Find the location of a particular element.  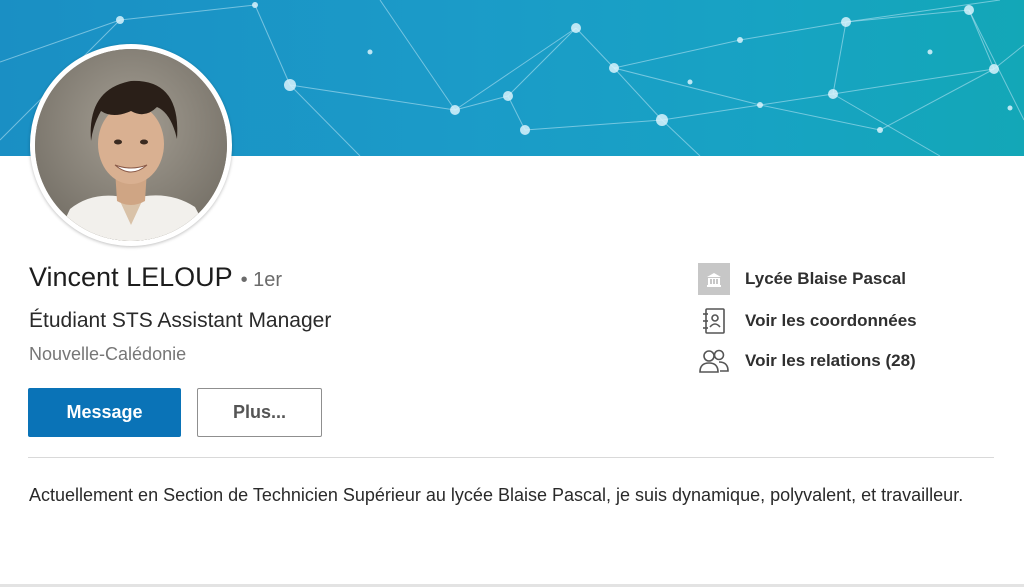

profile-photo is located at coordinates (131, 145).